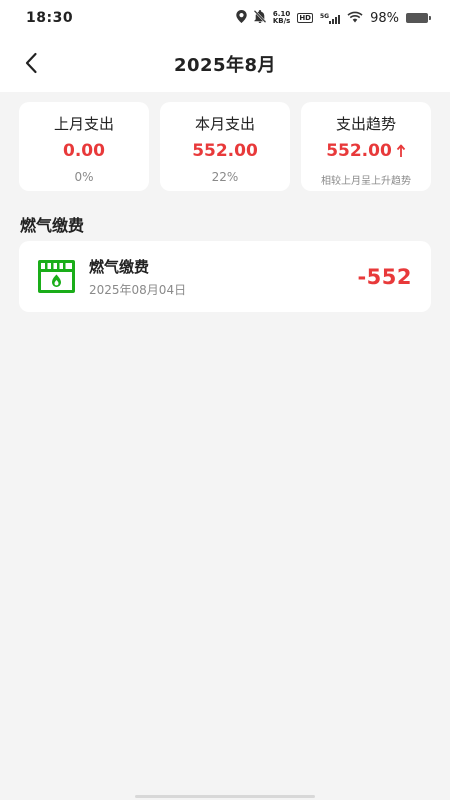 The width and height of the screenshot is (450, 800). Describe the element at coordinates (225, 18) in the screenshot. I see `status-bar: 18:30 6.10 KB/s HD 5G 98%` at that location.